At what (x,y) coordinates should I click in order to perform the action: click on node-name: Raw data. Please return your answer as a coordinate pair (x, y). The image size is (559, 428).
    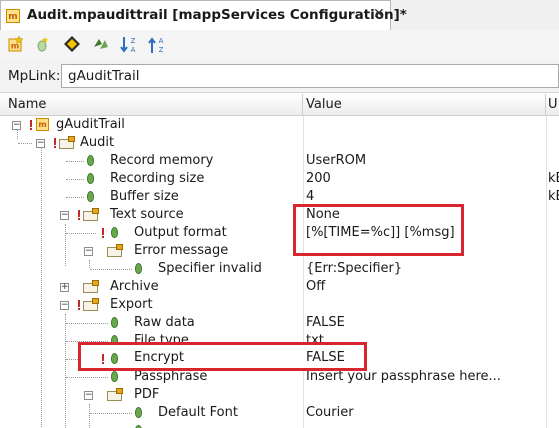
    Looking at the image, I should click on (164, 322).